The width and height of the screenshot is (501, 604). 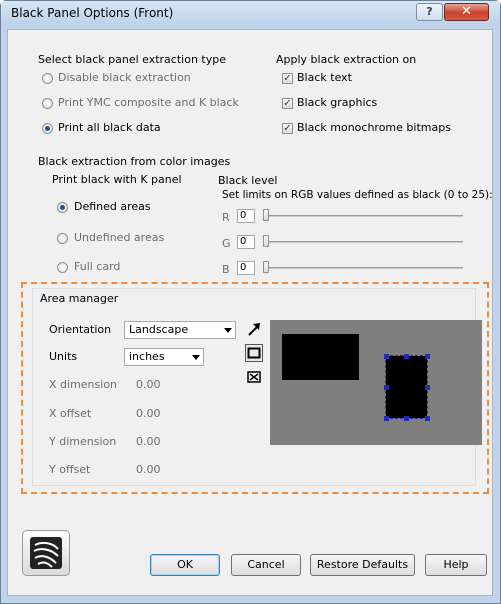 What do you see at coordinates (287, 78) in the screenshot?
I see `checkbox-black-text: ✓` at bounding box center [287, 78].